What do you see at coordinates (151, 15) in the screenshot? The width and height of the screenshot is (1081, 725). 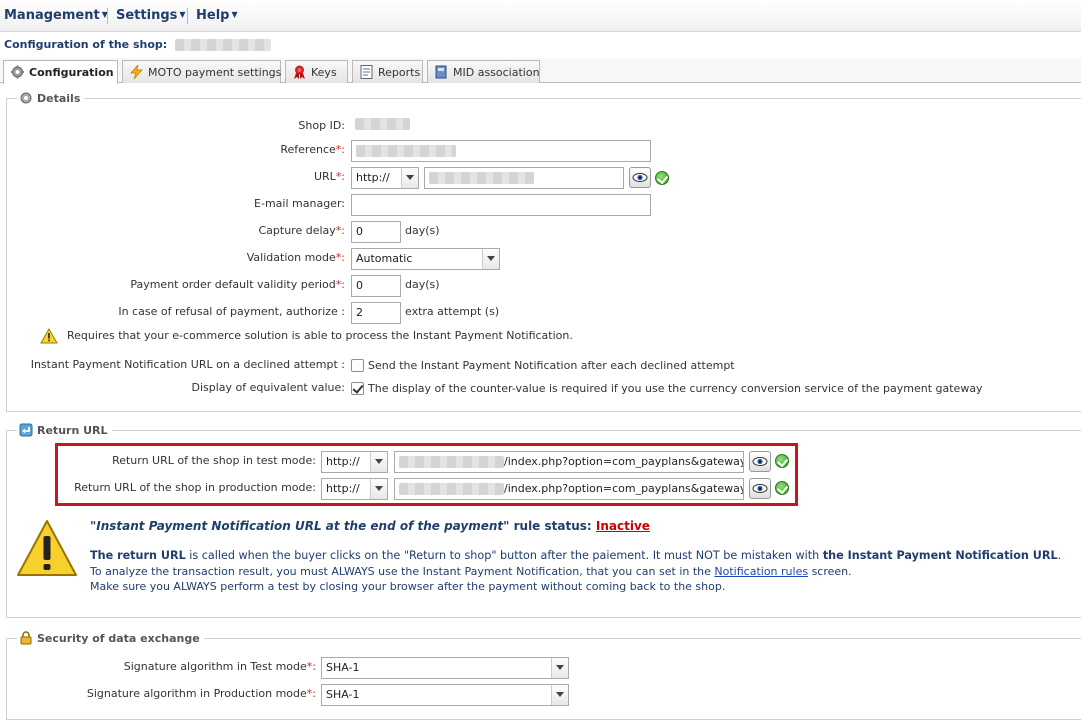 I see `menu-settings: Settings ▼` at bounding box center [151, 15].